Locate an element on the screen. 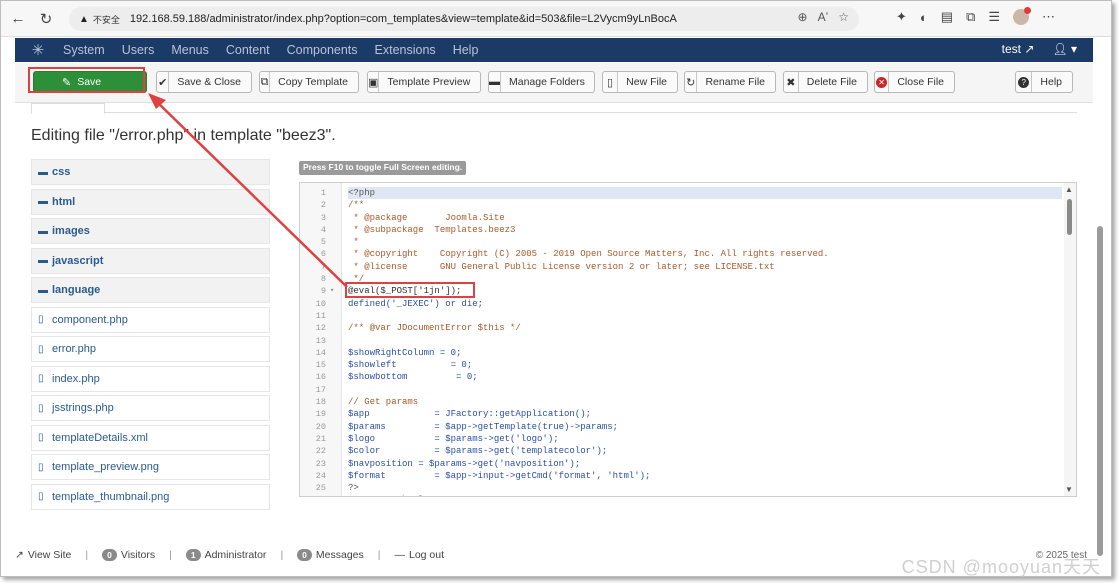 The width and height of the screenshot is (1119, 583). extension-icon: ✦ is located at coordinates (901, 17).